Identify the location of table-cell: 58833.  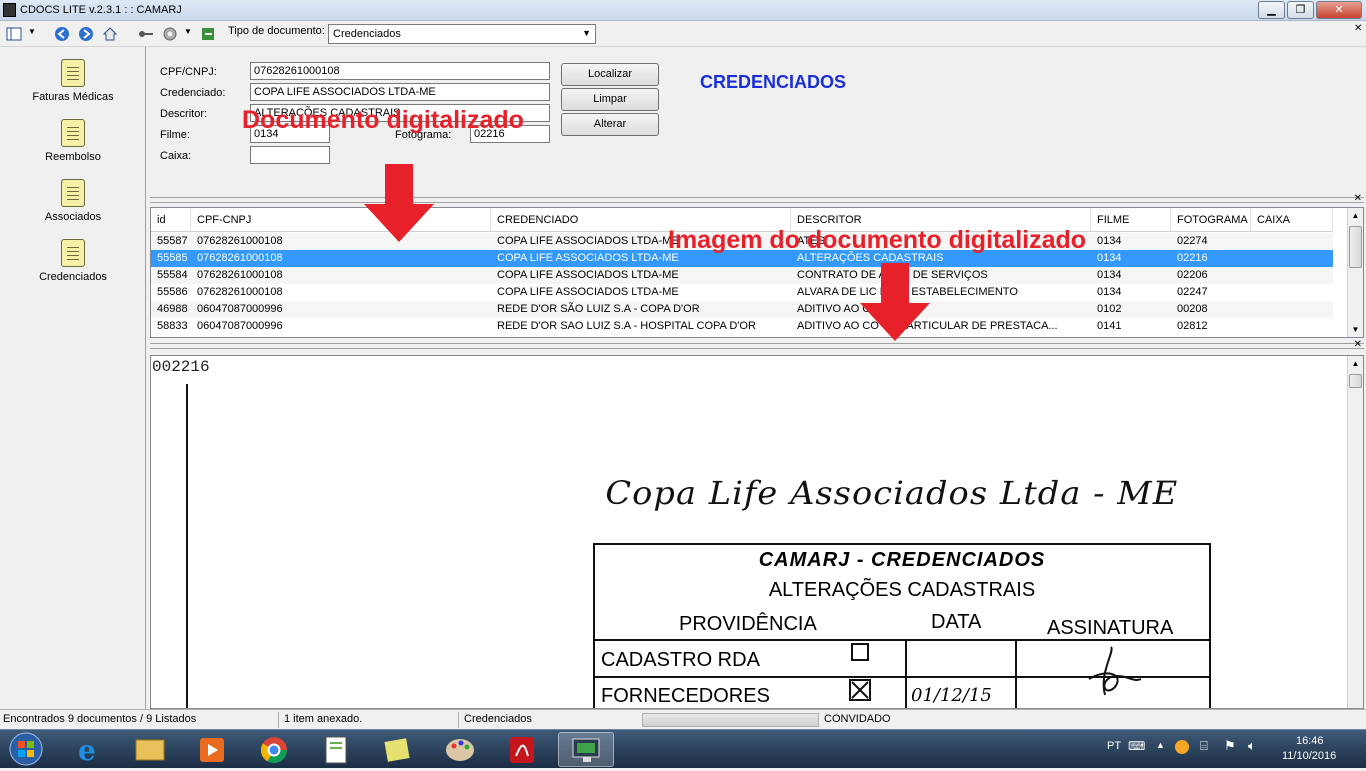
(172, 326).